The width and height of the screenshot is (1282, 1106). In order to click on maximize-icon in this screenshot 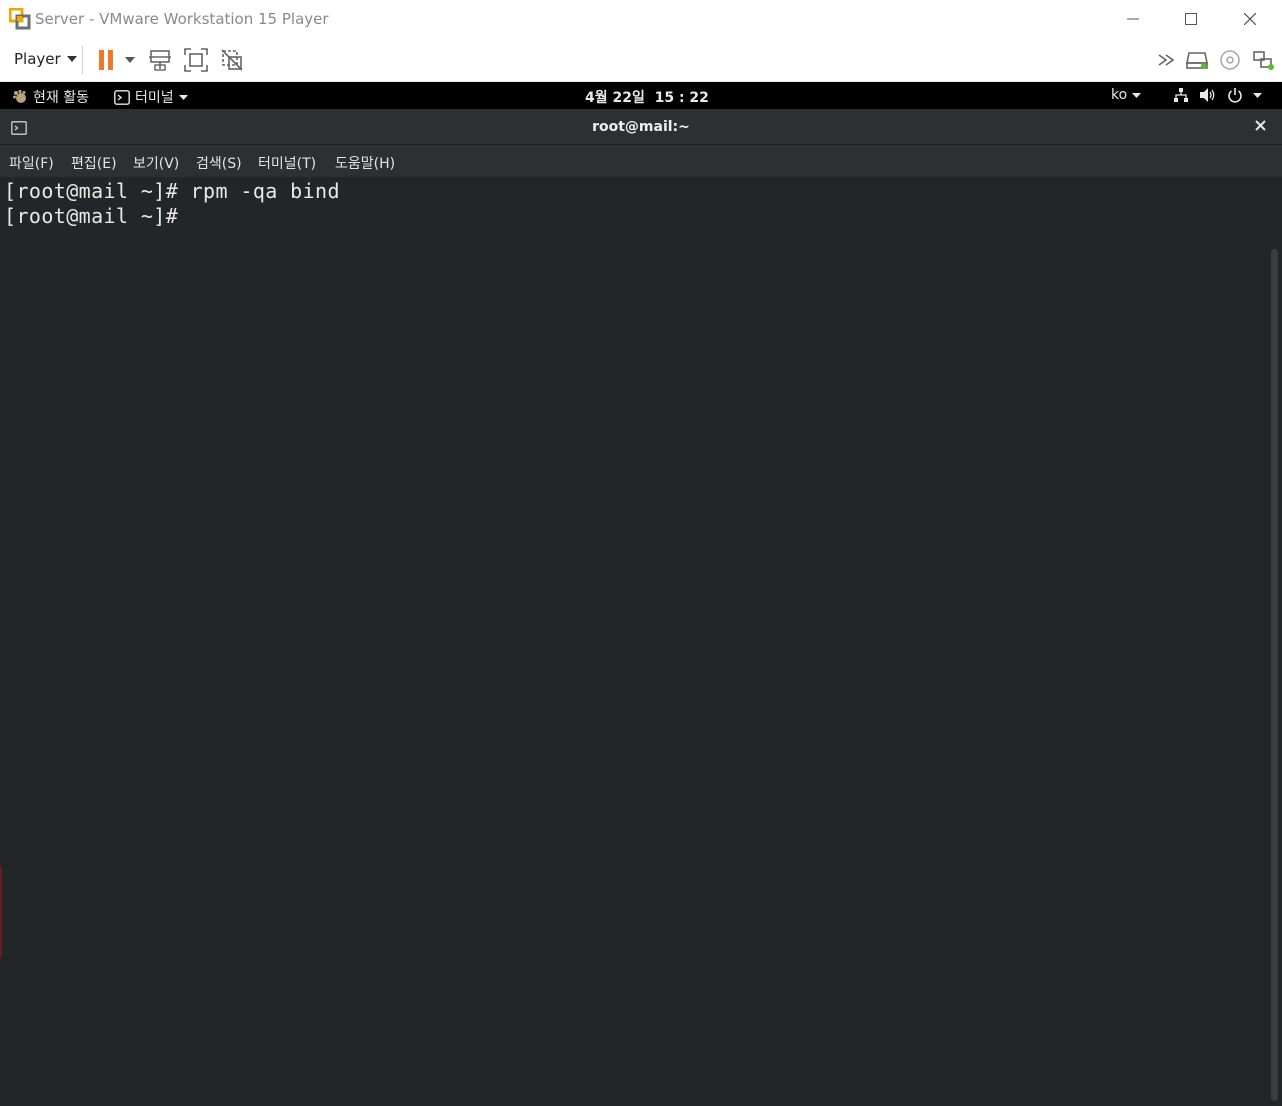, I will do `click(1191, 19)`.